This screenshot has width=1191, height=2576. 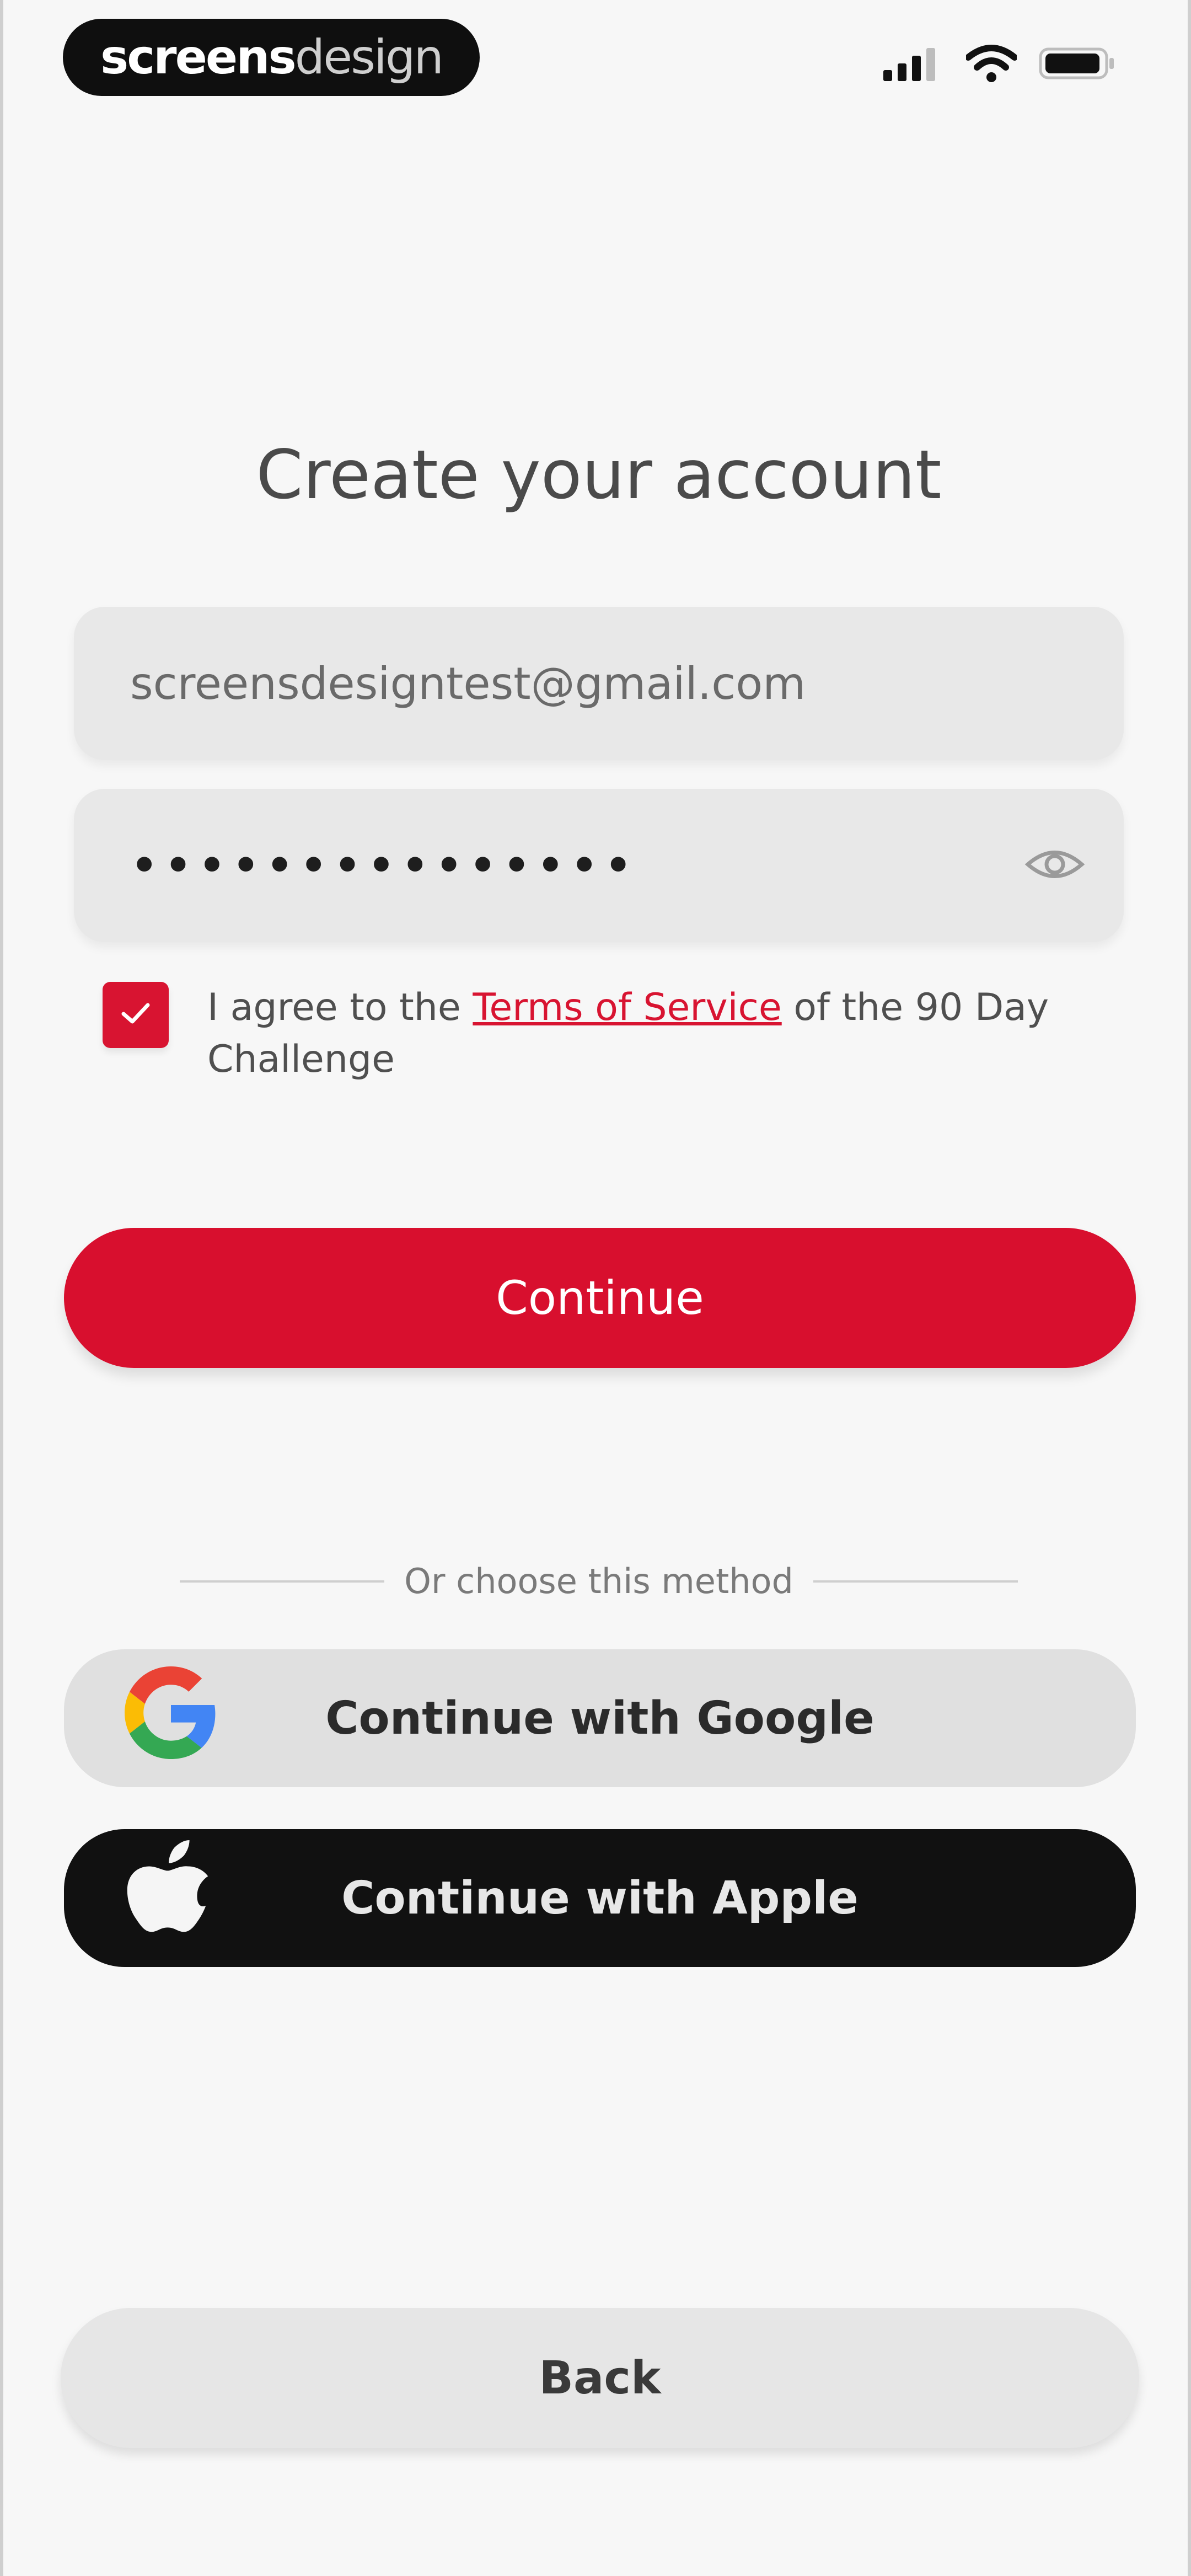 I want to click on apple-button-label: Continue with Apple, so click(x=600, y=1898).